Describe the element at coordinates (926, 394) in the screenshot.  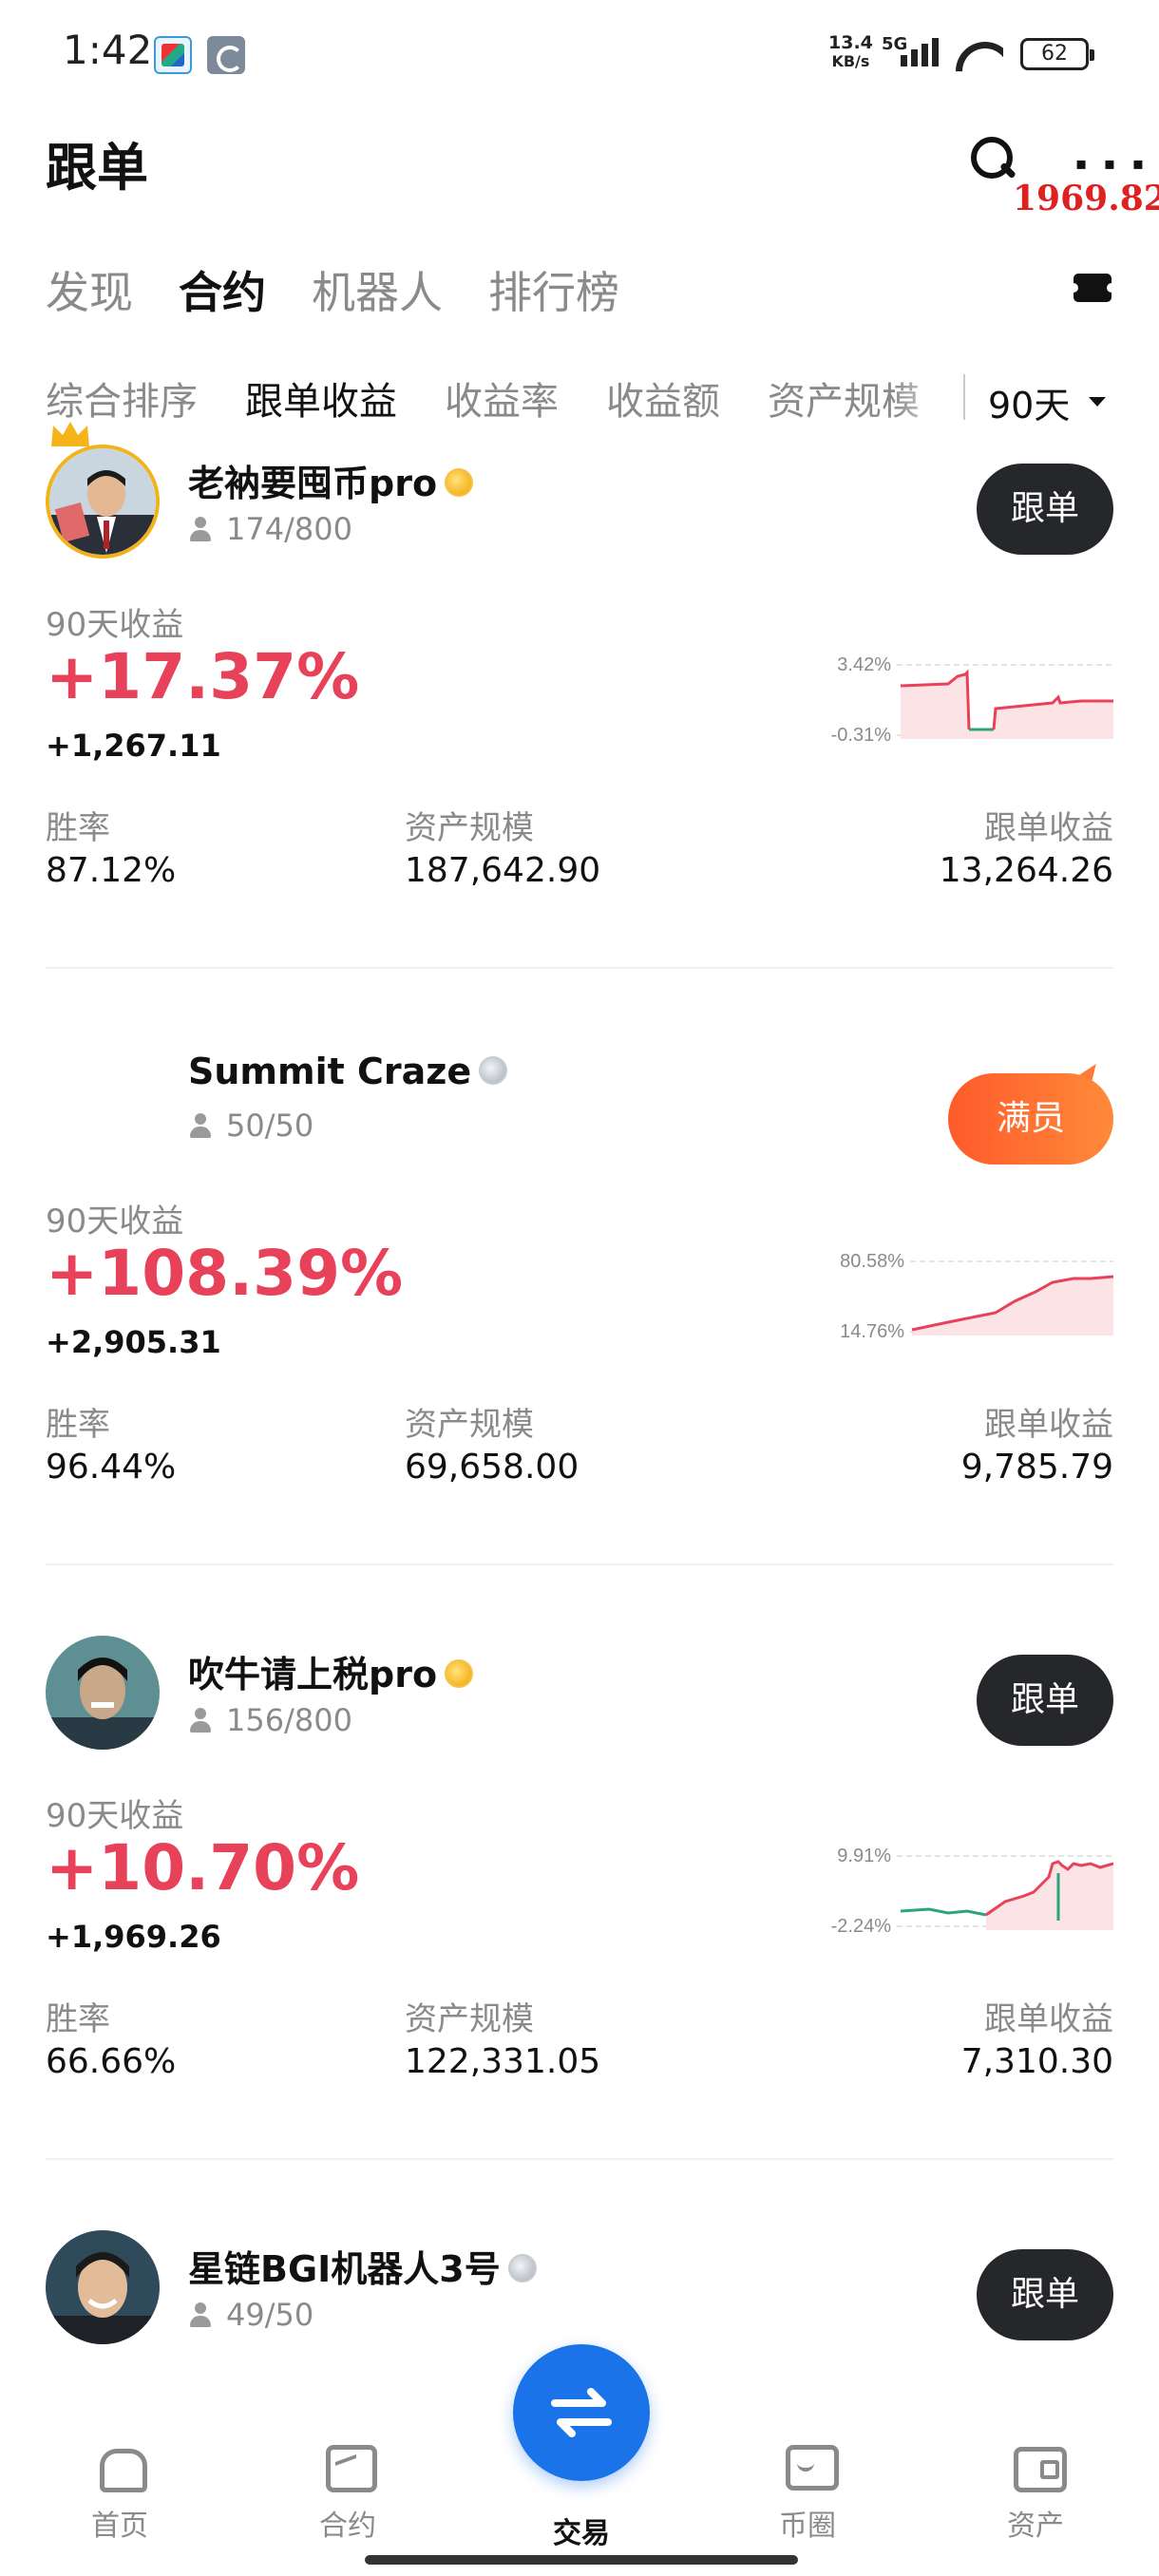
I see `sort-fade` at that location.